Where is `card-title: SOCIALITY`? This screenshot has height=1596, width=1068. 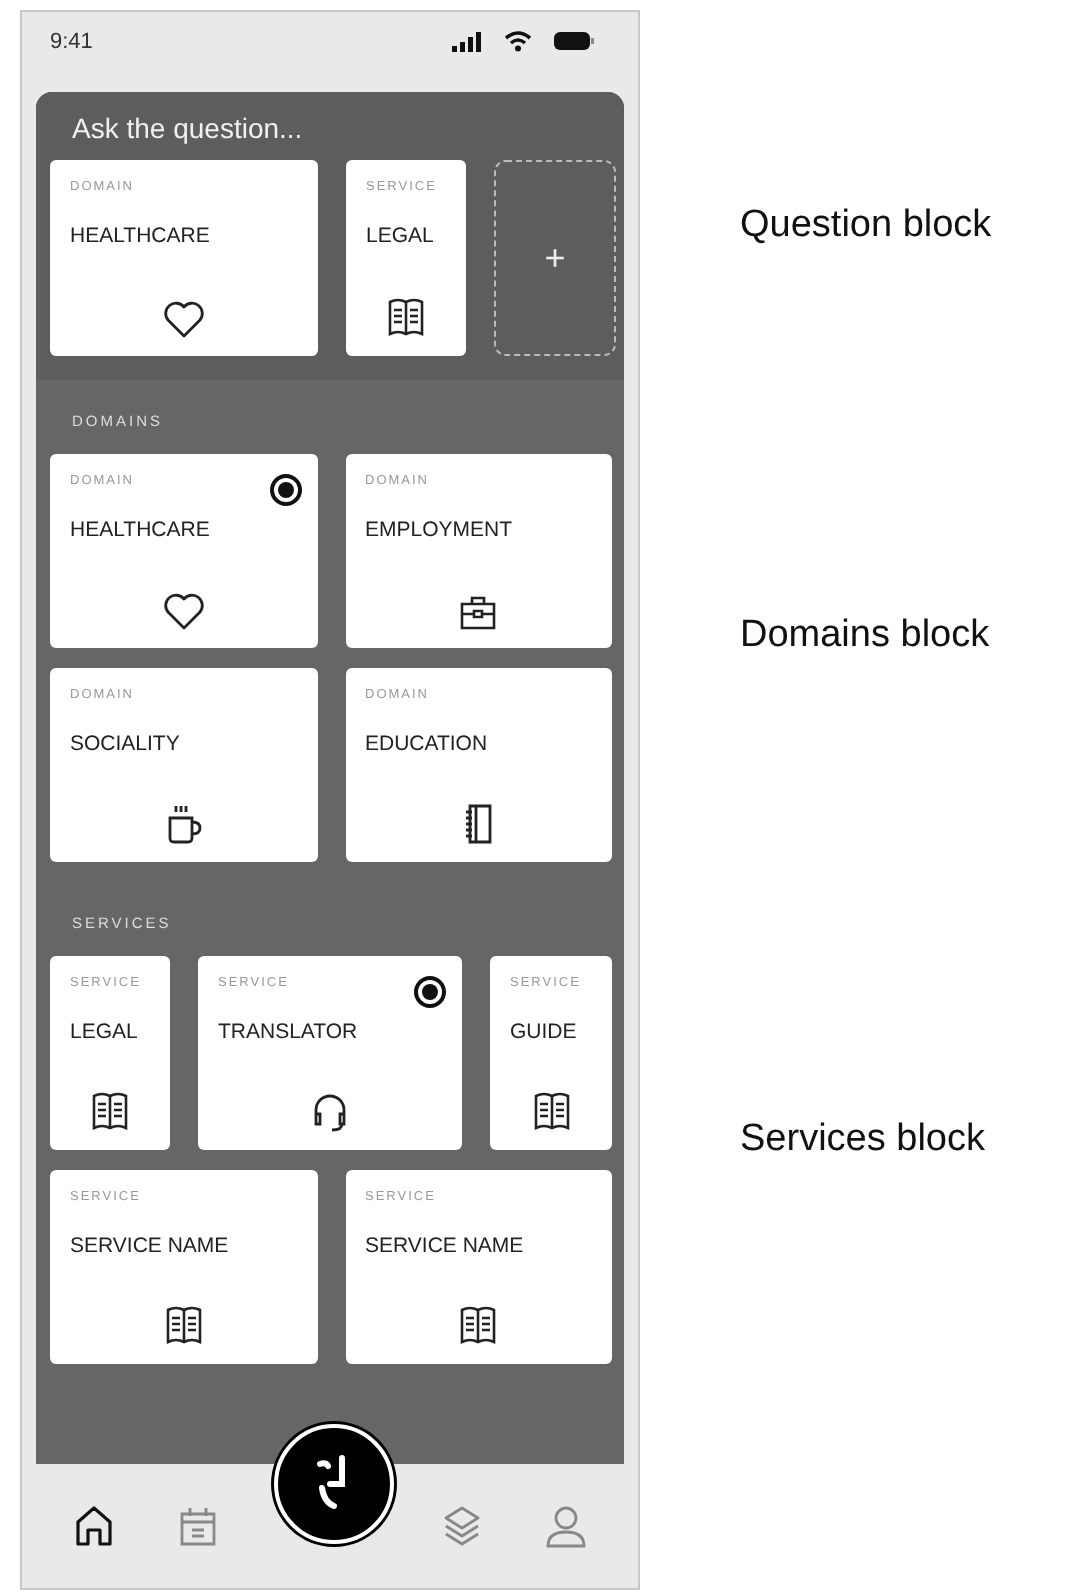 card-title: SOCIALITY is located at coordinates (126, 744).